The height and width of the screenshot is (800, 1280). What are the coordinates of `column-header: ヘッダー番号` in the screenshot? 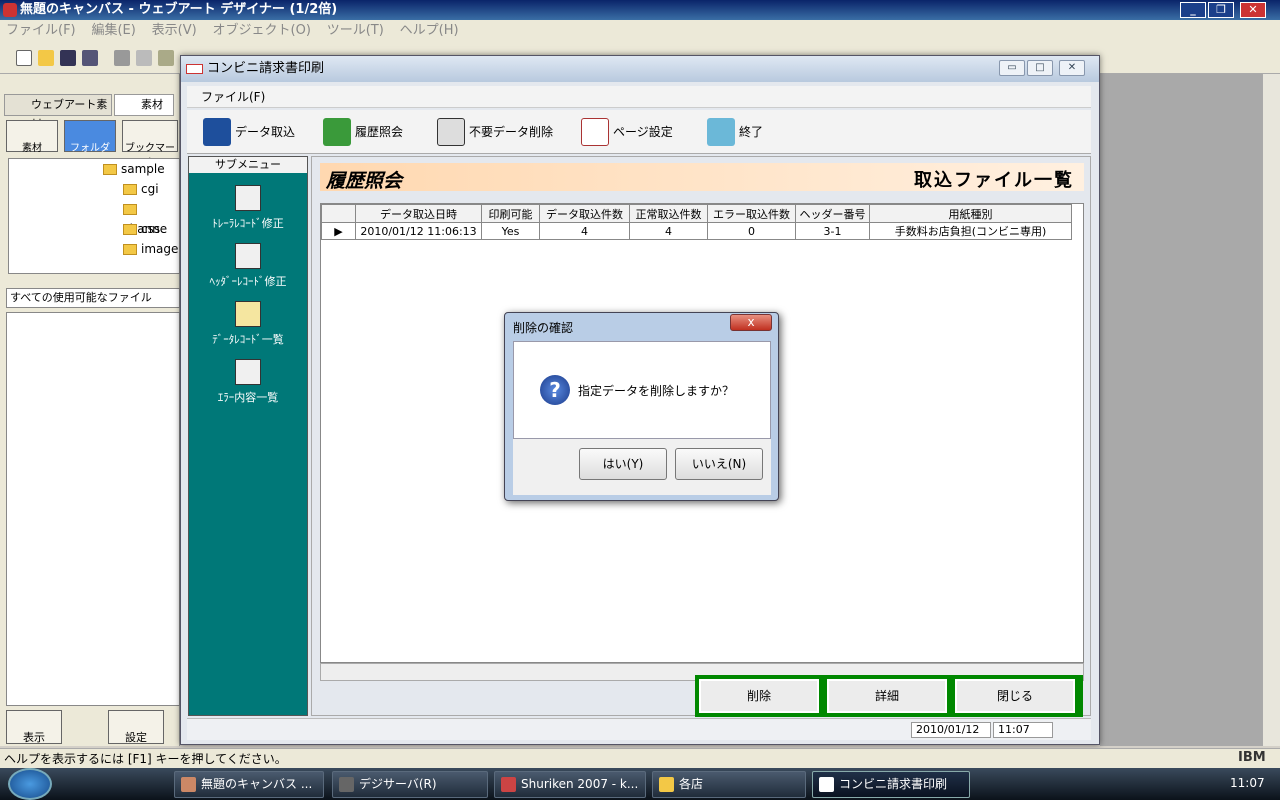 It's located at (832, 213).